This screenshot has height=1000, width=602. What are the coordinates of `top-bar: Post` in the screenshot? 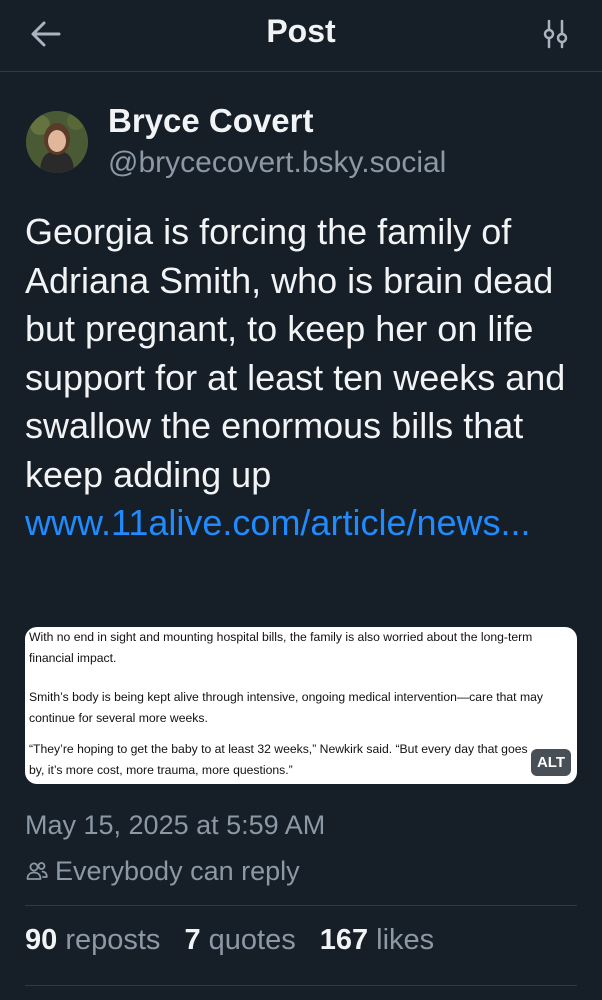 It's located at (301, 36).